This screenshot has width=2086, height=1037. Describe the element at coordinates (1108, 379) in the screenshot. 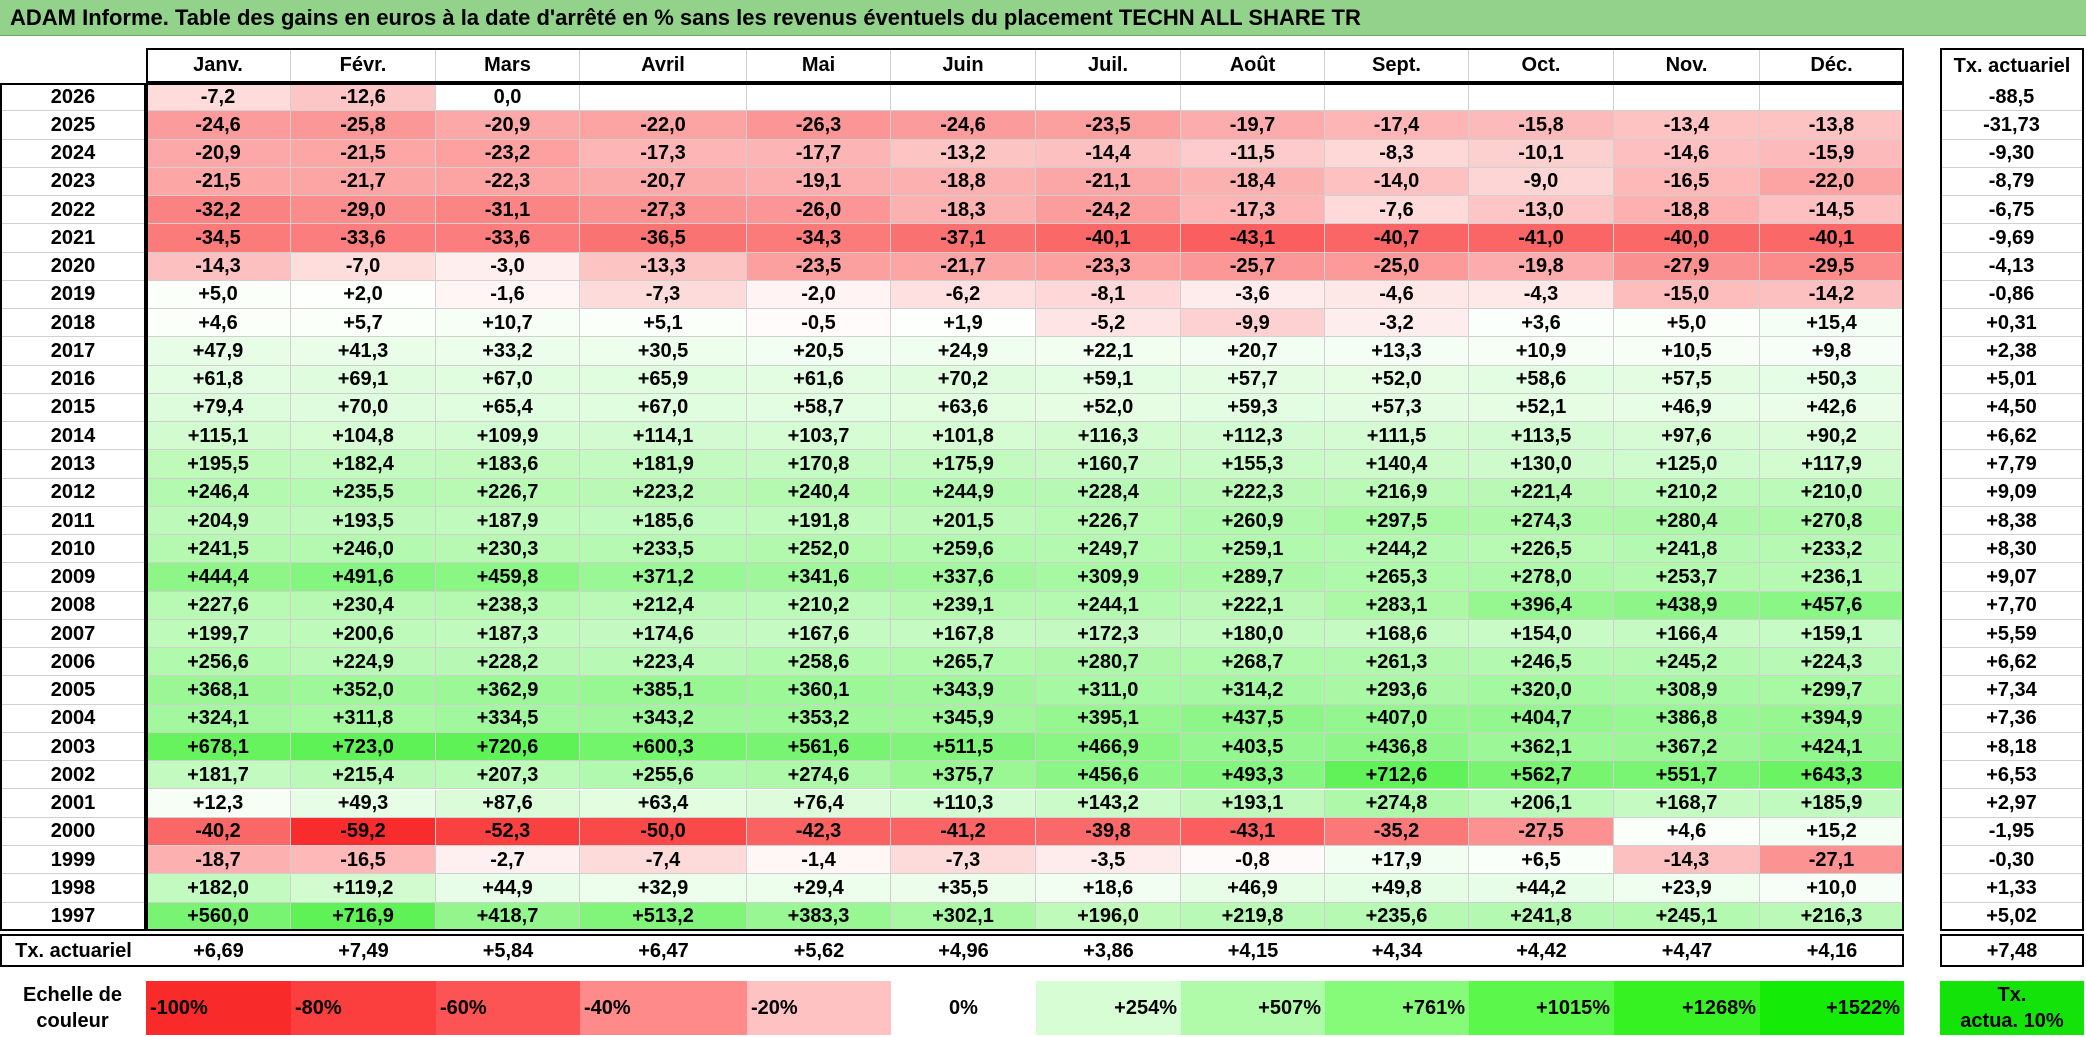

I see `table-cell: +59,1` at that location.